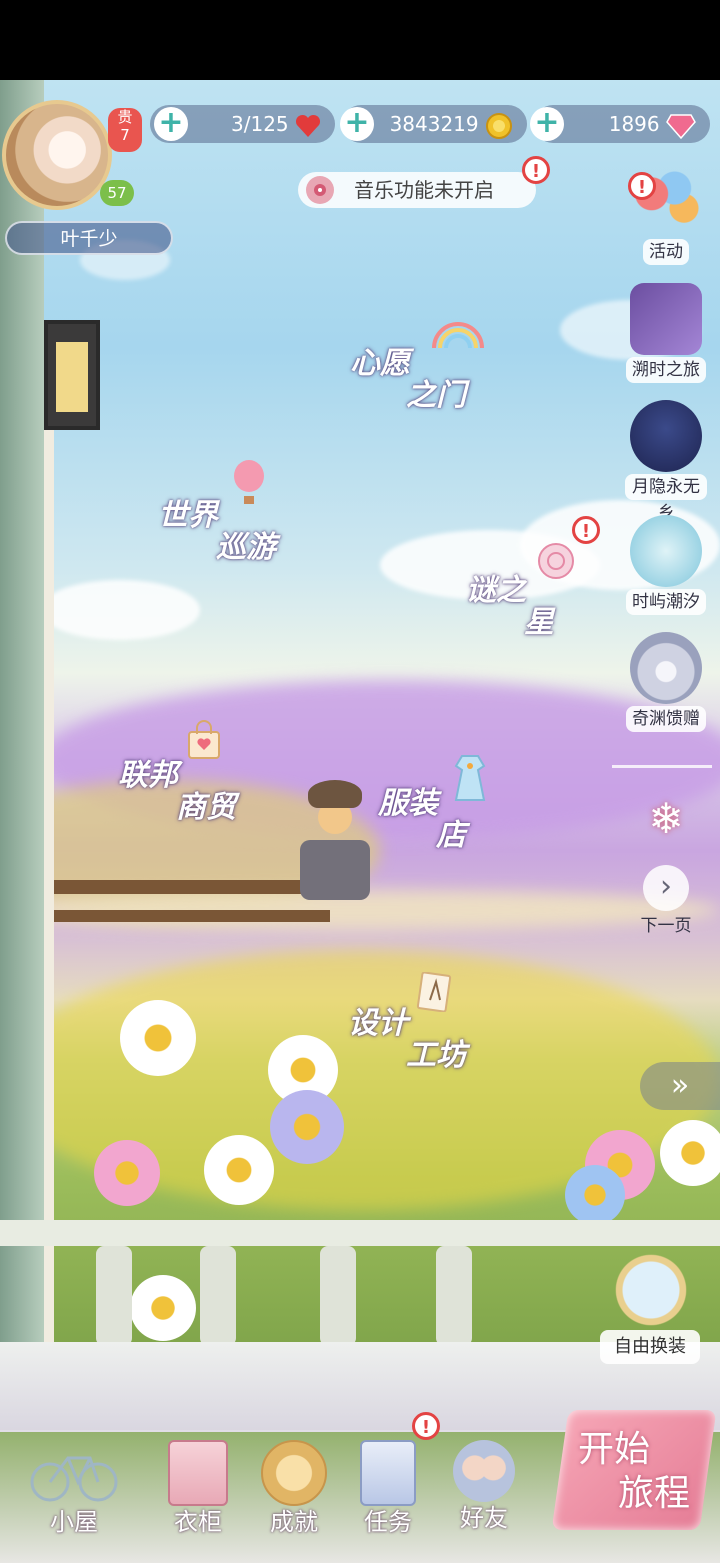  What do you see at coordinates (425, 367) in the screenshot?
I see `location-wish-gate: 心愿 之门` at bounding box center [425, 367].